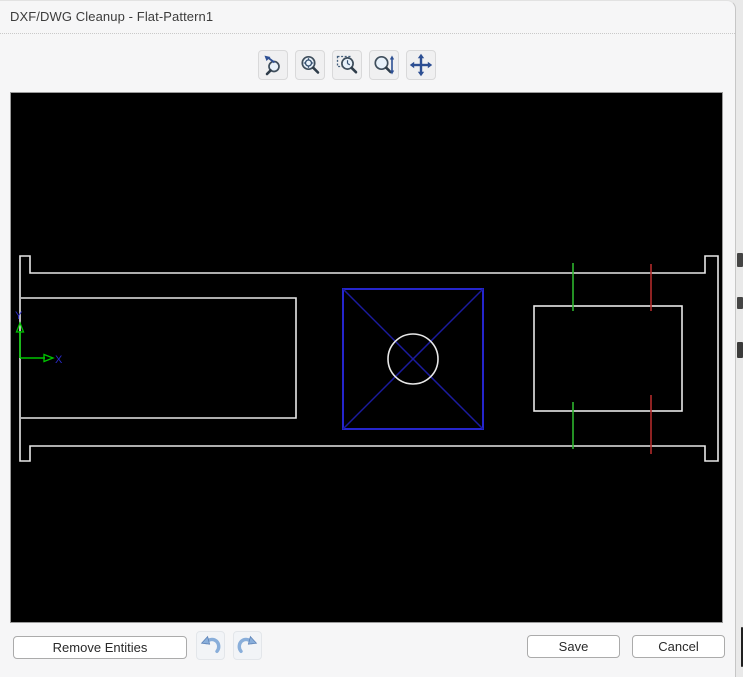  I want to click on pan-button, so click(421, 65).